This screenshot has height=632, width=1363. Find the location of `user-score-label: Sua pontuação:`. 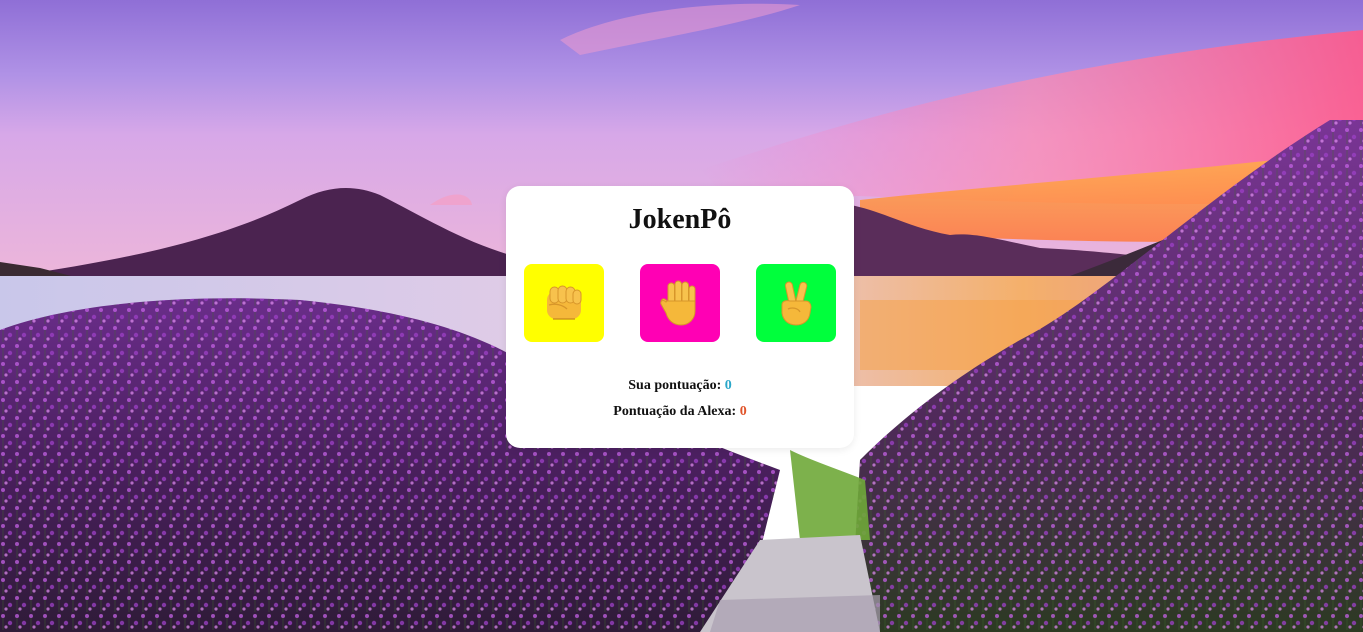

user-score-label: Sua pontuação: is located at coordinates (675, 385).